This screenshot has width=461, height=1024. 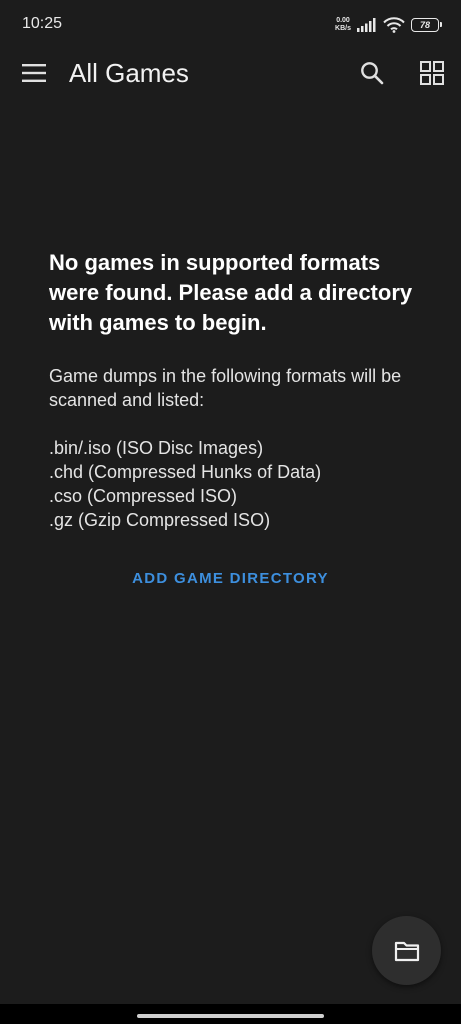 I want to click on folder-icon, so click(x=406, y=951).